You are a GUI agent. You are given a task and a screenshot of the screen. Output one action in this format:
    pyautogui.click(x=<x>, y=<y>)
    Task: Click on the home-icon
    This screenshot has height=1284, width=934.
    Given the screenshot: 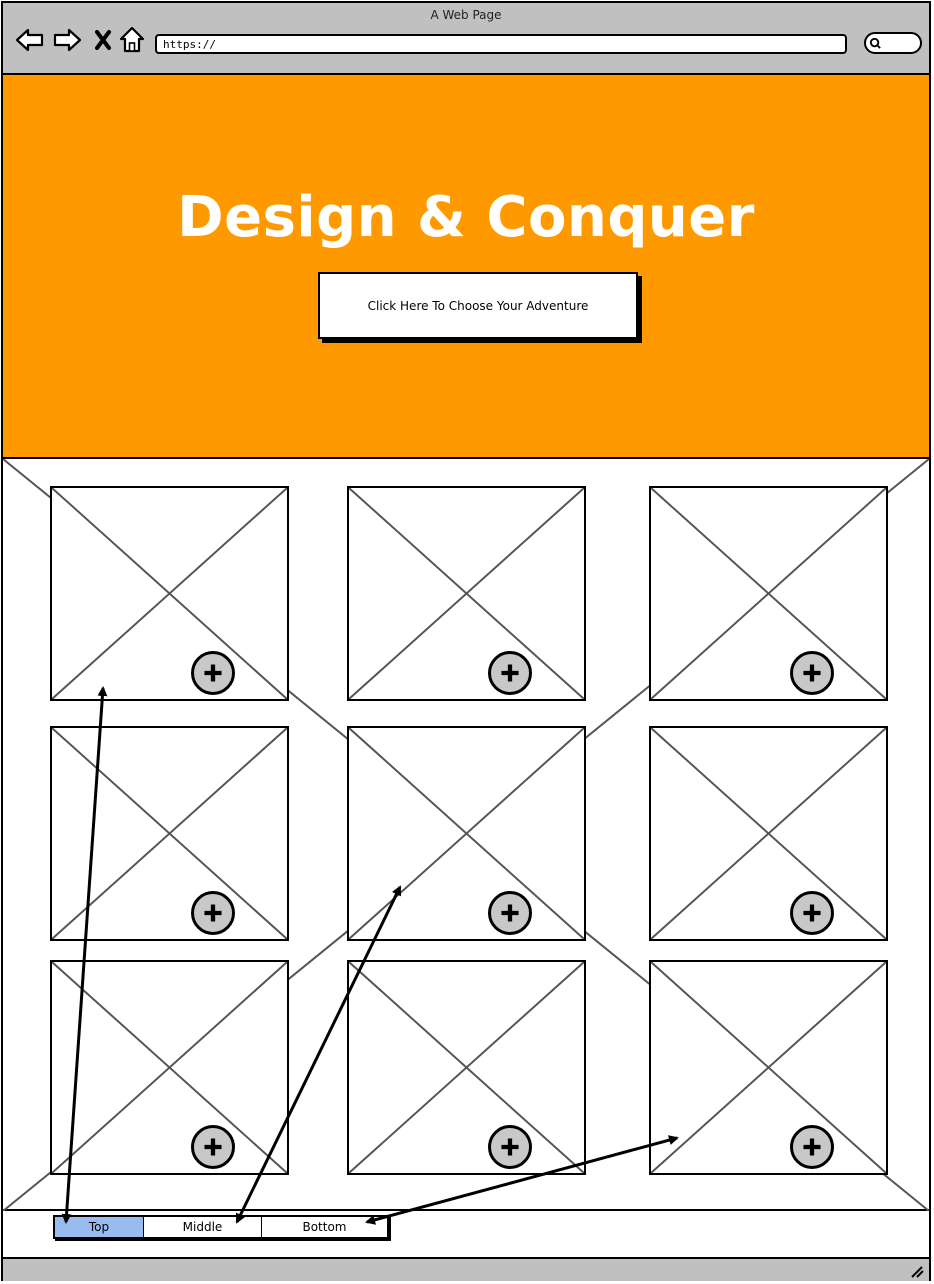 What is the action you would take?
    pyautogui.click(x=132, y=40)
    